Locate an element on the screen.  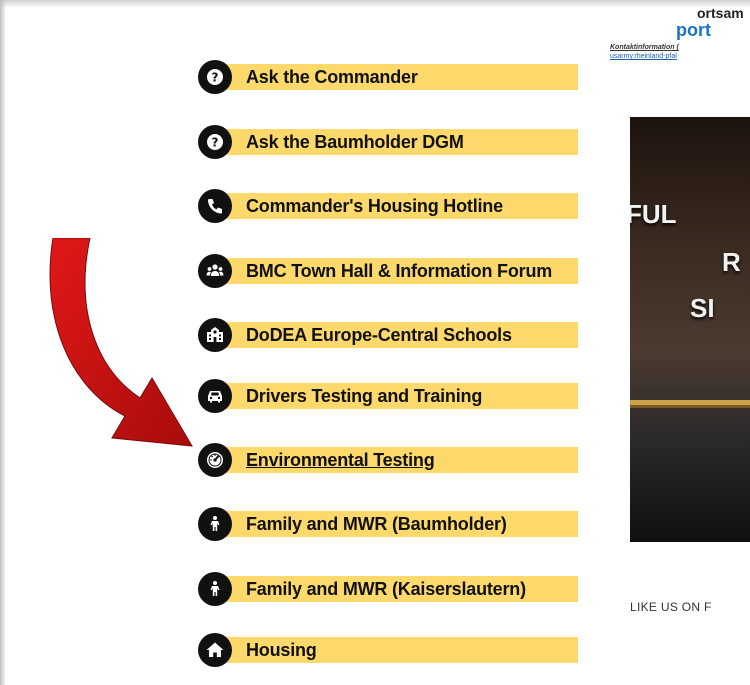
link-ask-the-commander: ? Ask the Commander is located at coordinates (390, 77).